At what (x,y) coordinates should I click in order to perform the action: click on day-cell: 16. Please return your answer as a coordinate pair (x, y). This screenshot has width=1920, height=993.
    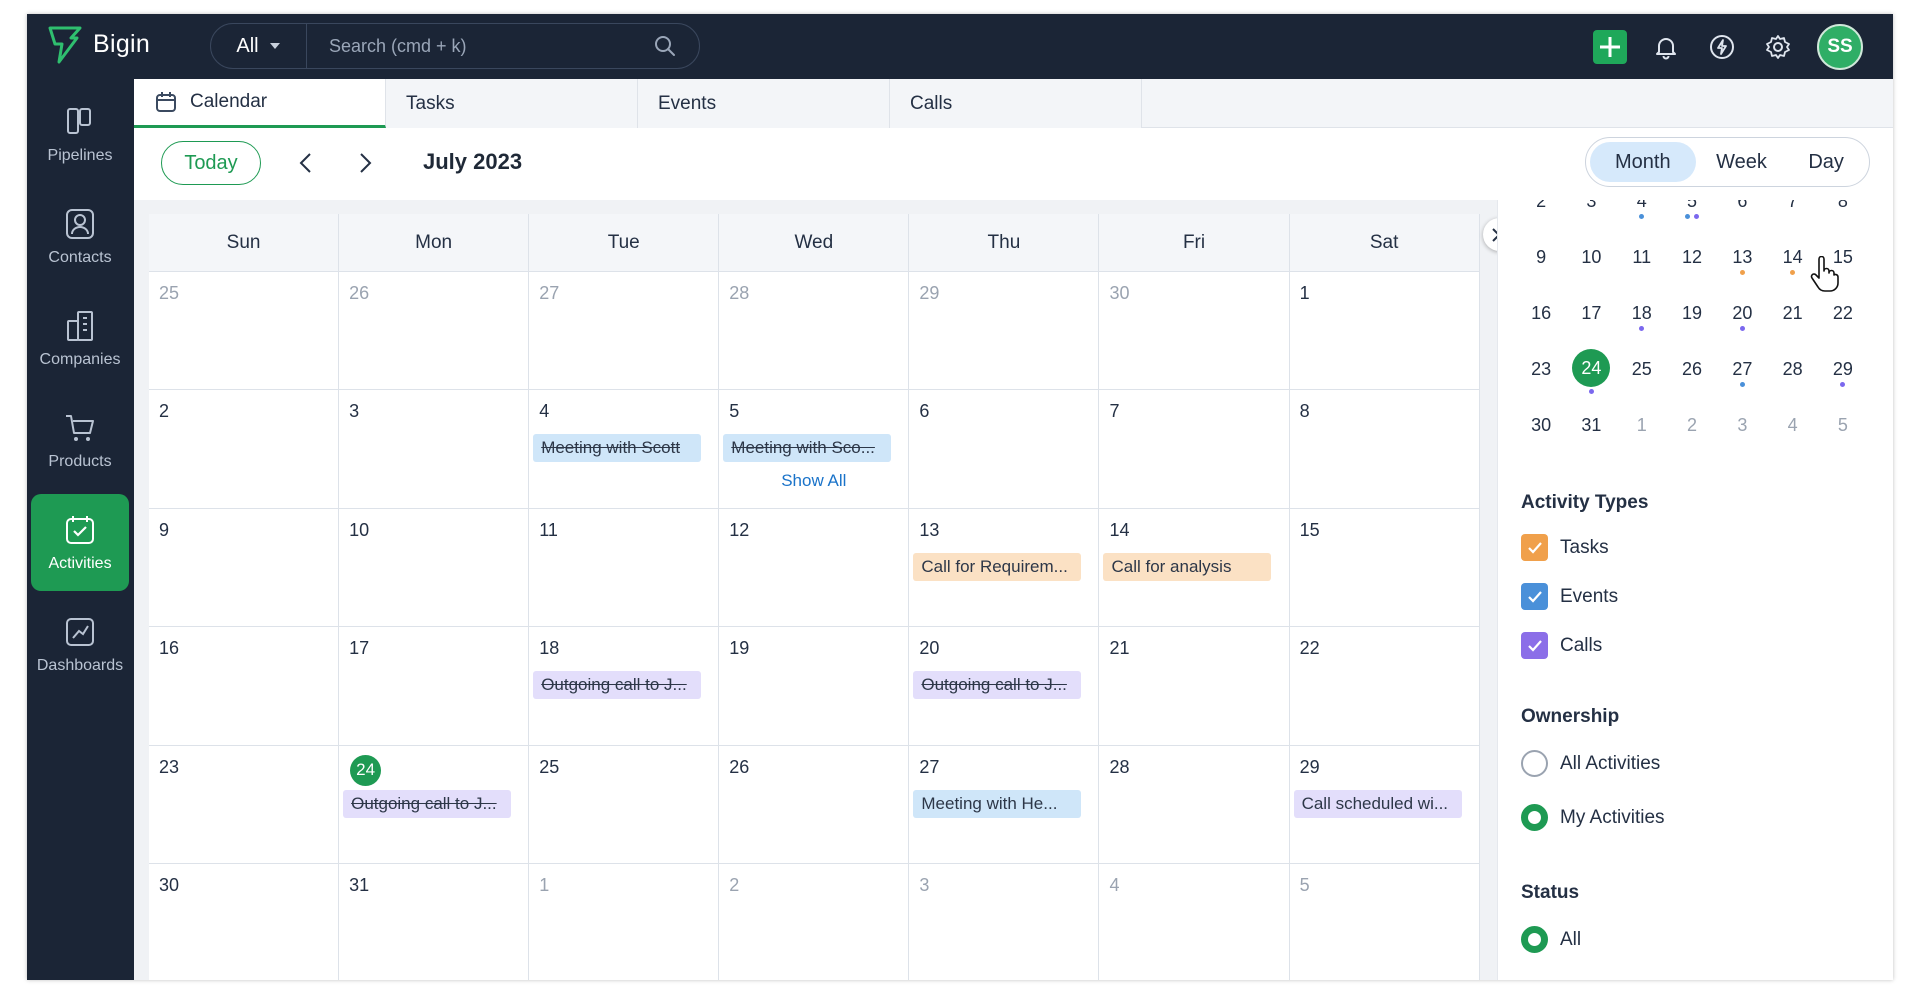
    Looking at the image, I should click on (244, 686).